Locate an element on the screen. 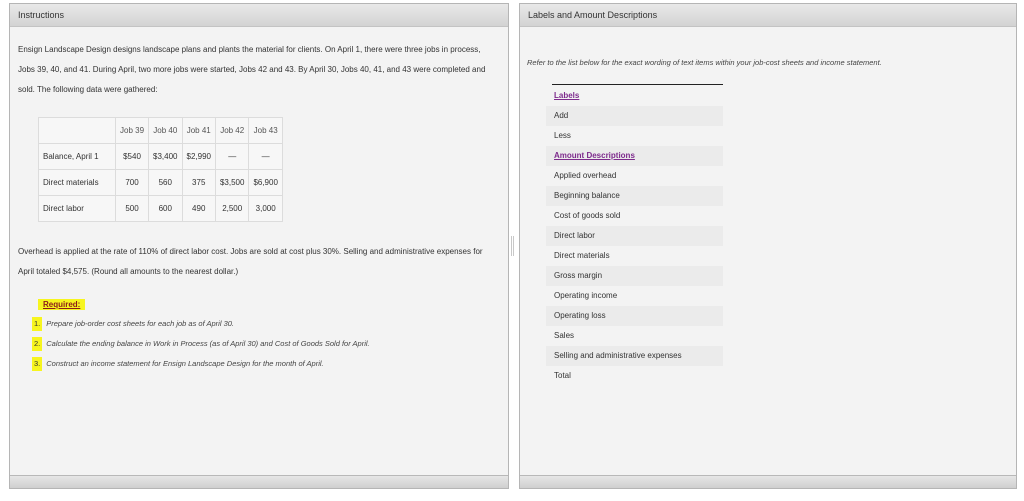  table-row: Direct labor 500 600 490 2,500 3,000 is located at coordinates (160, 208).